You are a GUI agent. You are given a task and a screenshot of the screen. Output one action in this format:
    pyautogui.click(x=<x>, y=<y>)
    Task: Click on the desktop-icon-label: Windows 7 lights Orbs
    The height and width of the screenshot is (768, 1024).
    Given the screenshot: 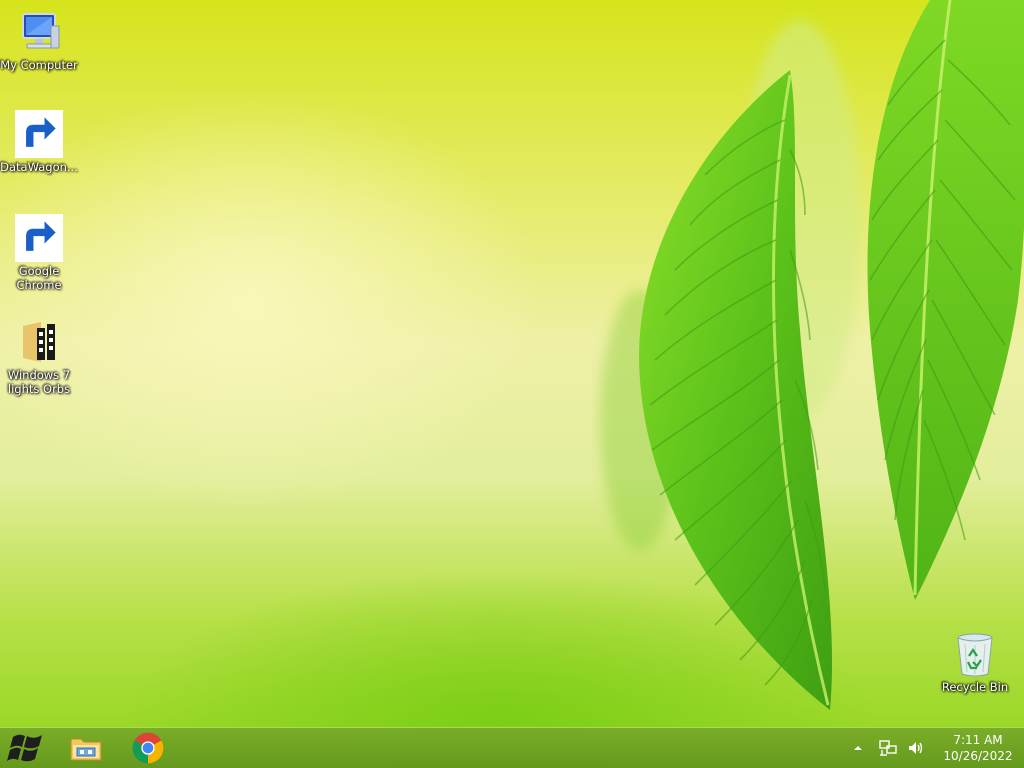 What is the action you would take?
    pyautogui.click(x=39, y=382)
    